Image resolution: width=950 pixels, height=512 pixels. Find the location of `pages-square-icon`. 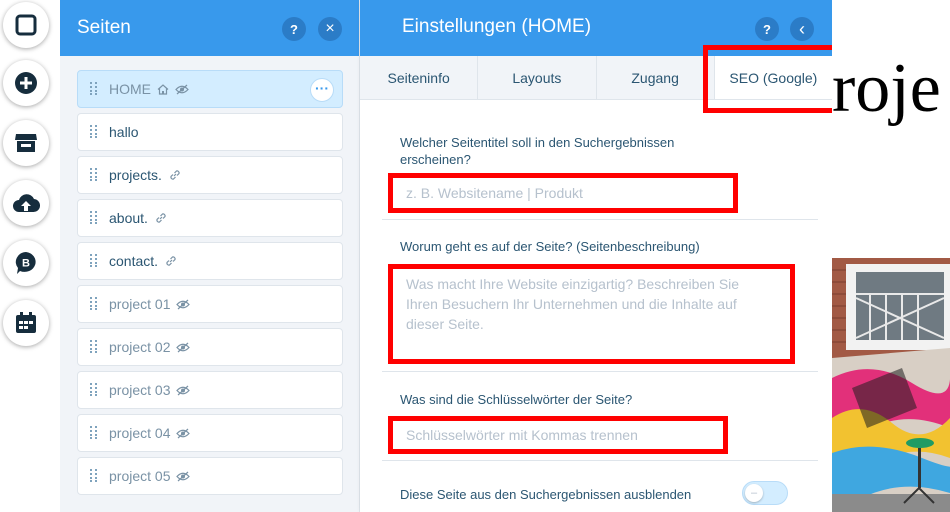

pages-square-icon is located at coordinates (26, 25).